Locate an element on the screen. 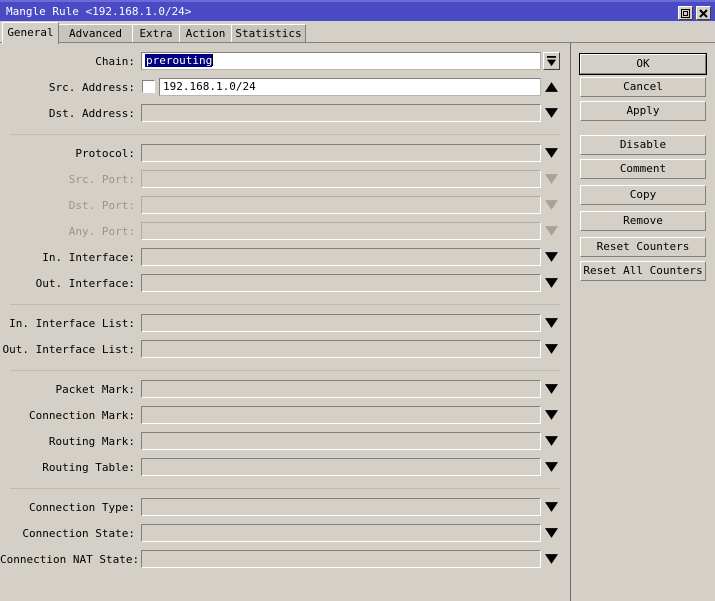 Image resolution: width=715 pixels, height=601 pixels. form-row-connection-state: Connection State: is located at coordinates (285, 533).